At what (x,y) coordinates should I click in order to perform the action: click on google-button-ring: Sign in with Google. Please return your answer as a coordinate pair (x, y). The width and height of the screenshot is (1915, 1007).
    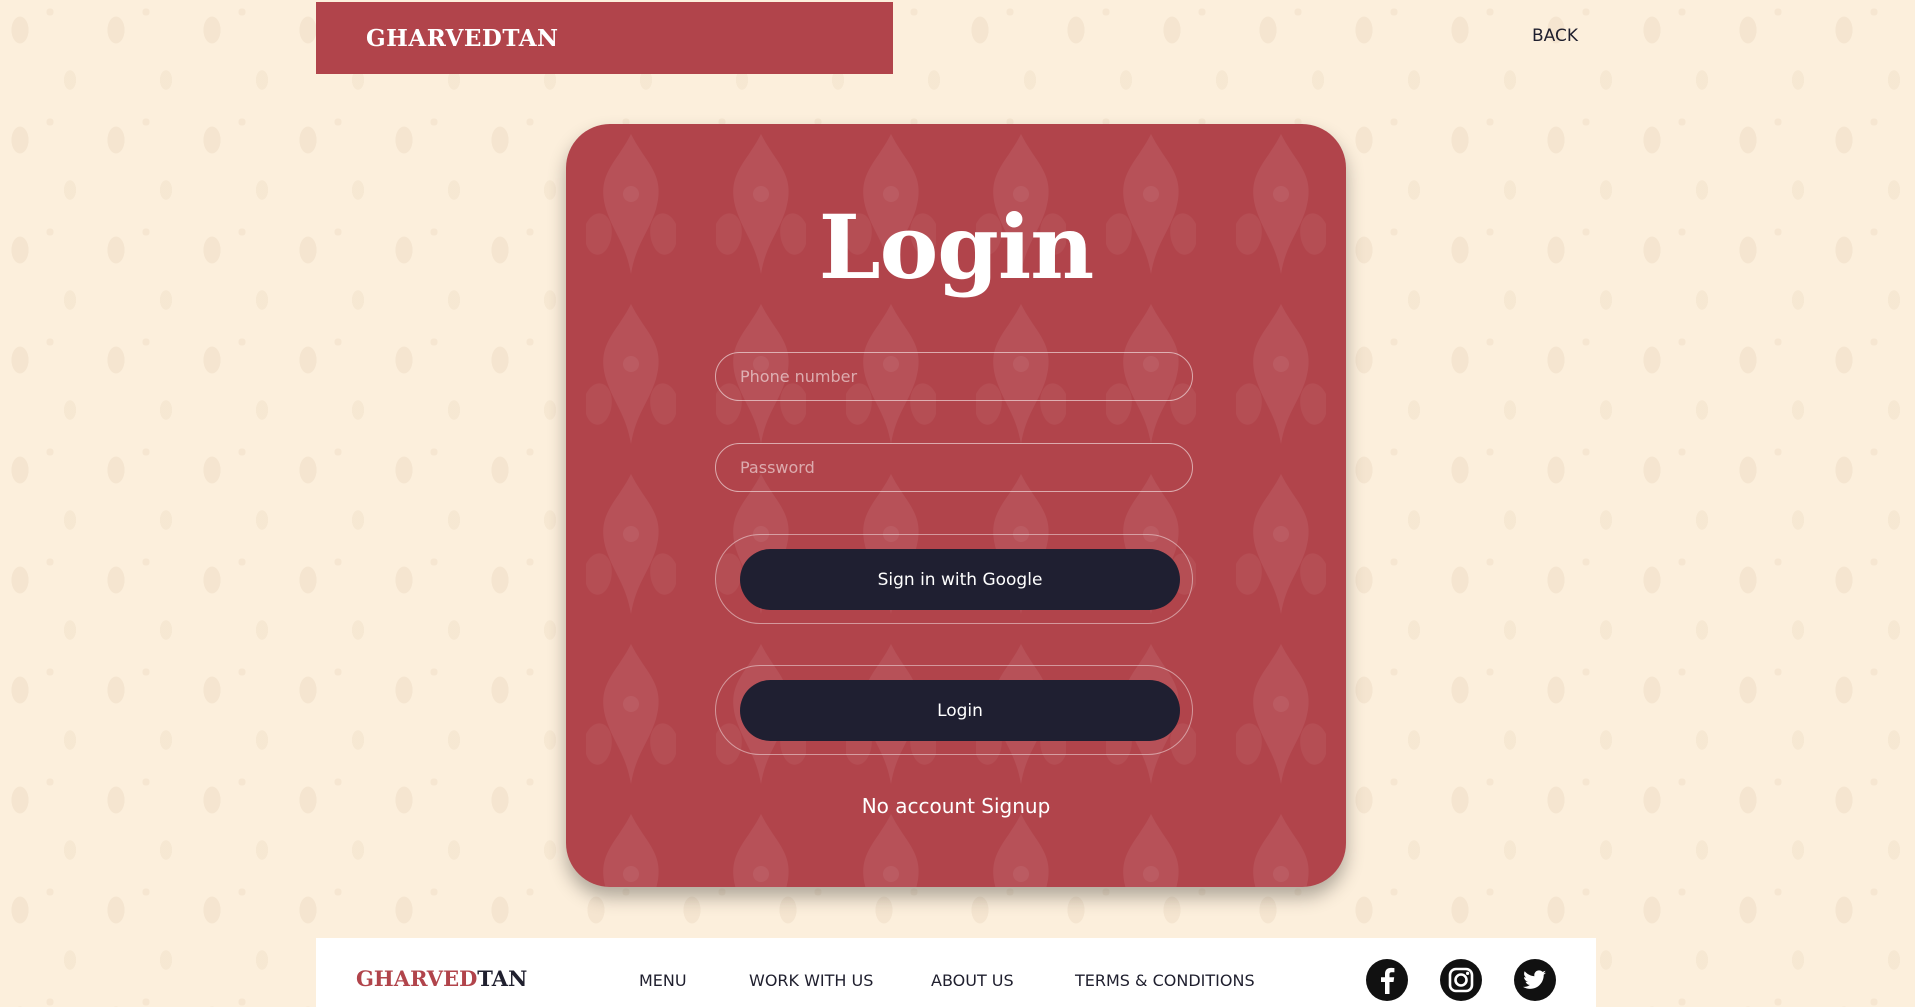
    Looking at the image, I should click on (954, 579).